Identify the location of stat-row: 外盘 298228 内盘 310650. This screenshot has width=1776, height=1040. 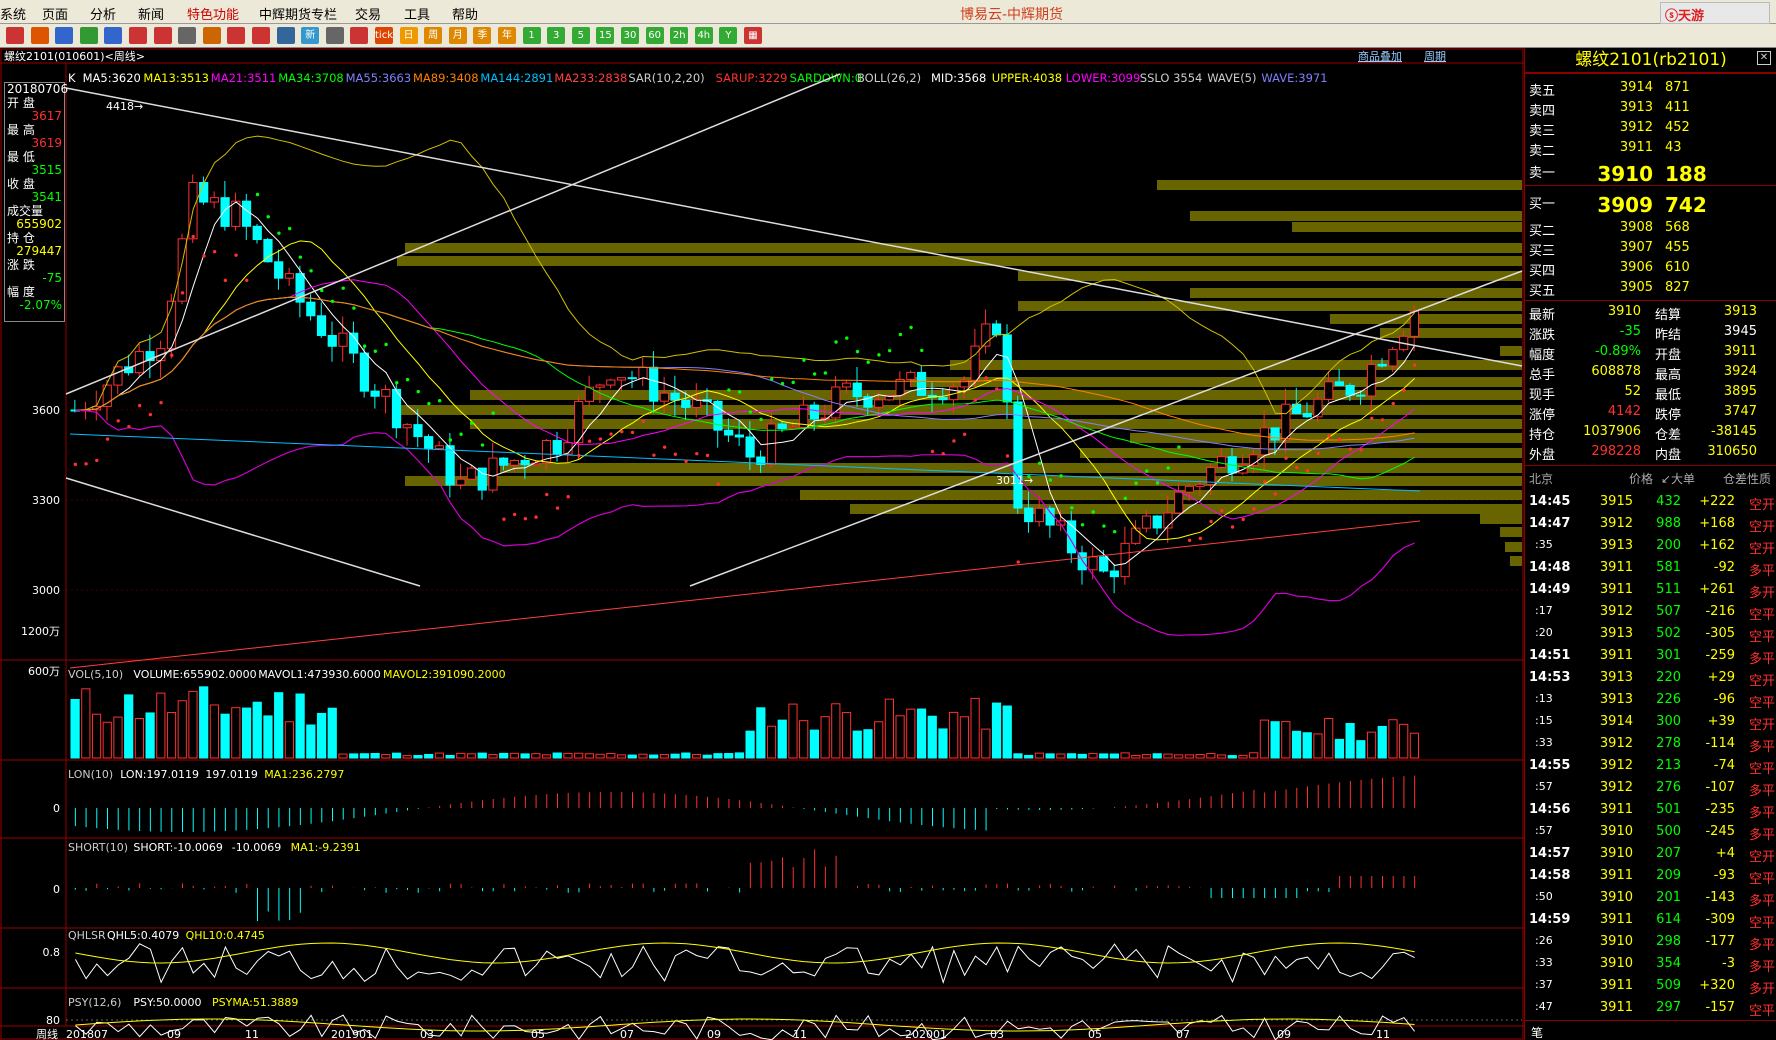
(1650, 452).